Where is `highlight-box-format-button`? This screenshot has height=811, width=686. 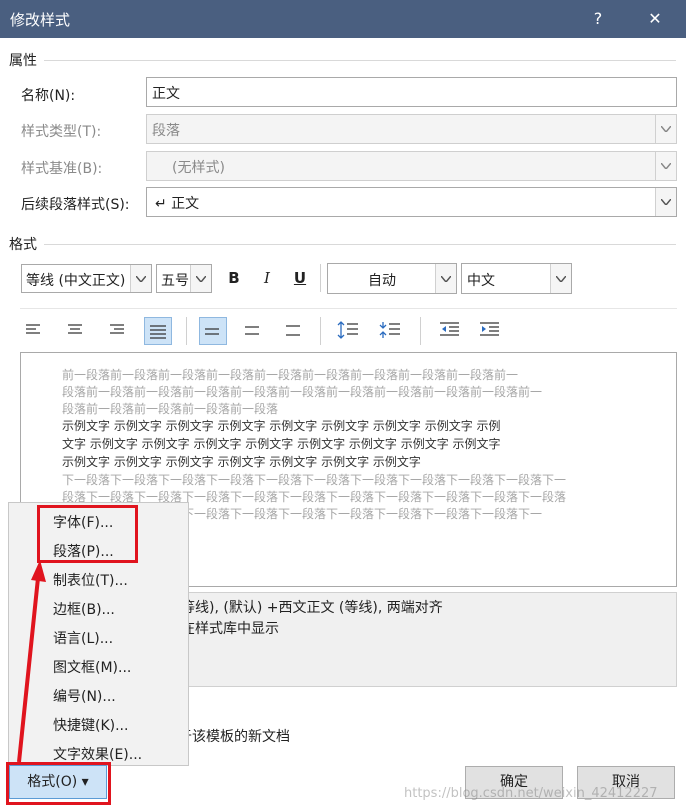
highlight-box-format-button is located at coordinates (58, 783).